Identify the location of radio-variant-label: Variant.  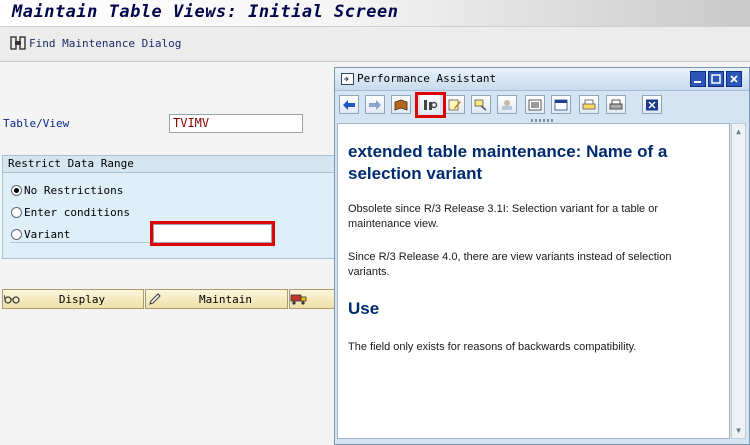
(47, 234).